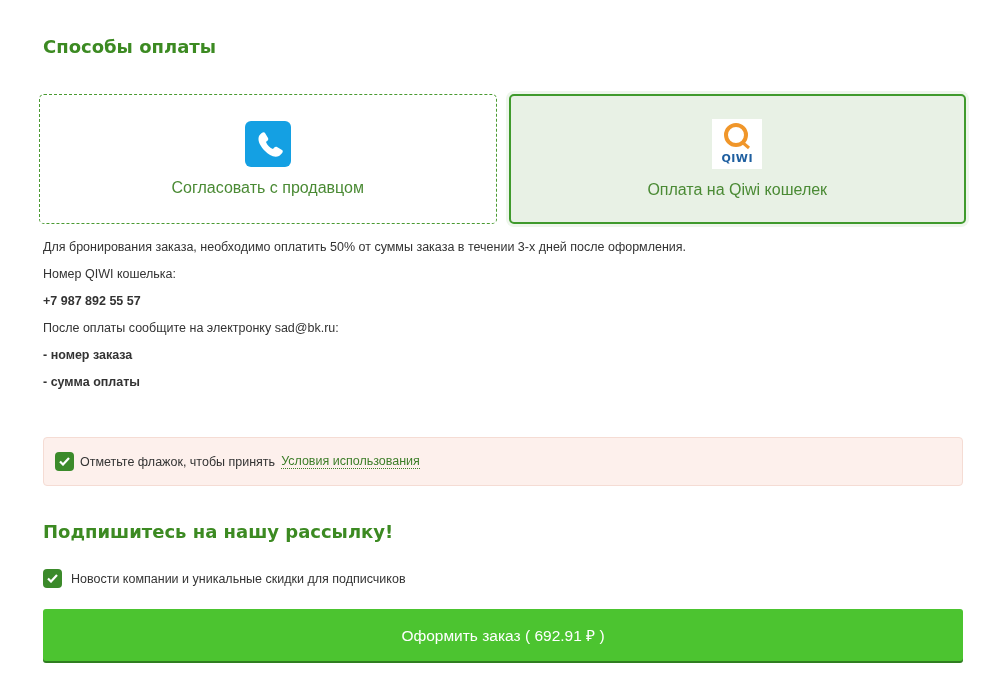 Image resolution: width=1003 pixels, height=692 pixels. Describe the element at coordinates (88, 355) in the screenshot. I see `info-text: - номер заказа` at that location.